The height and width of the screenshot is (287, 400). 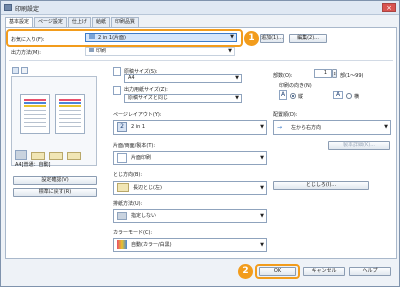 I want to click on page-order-label: 配置順(D):, so click(x=285, y=115).